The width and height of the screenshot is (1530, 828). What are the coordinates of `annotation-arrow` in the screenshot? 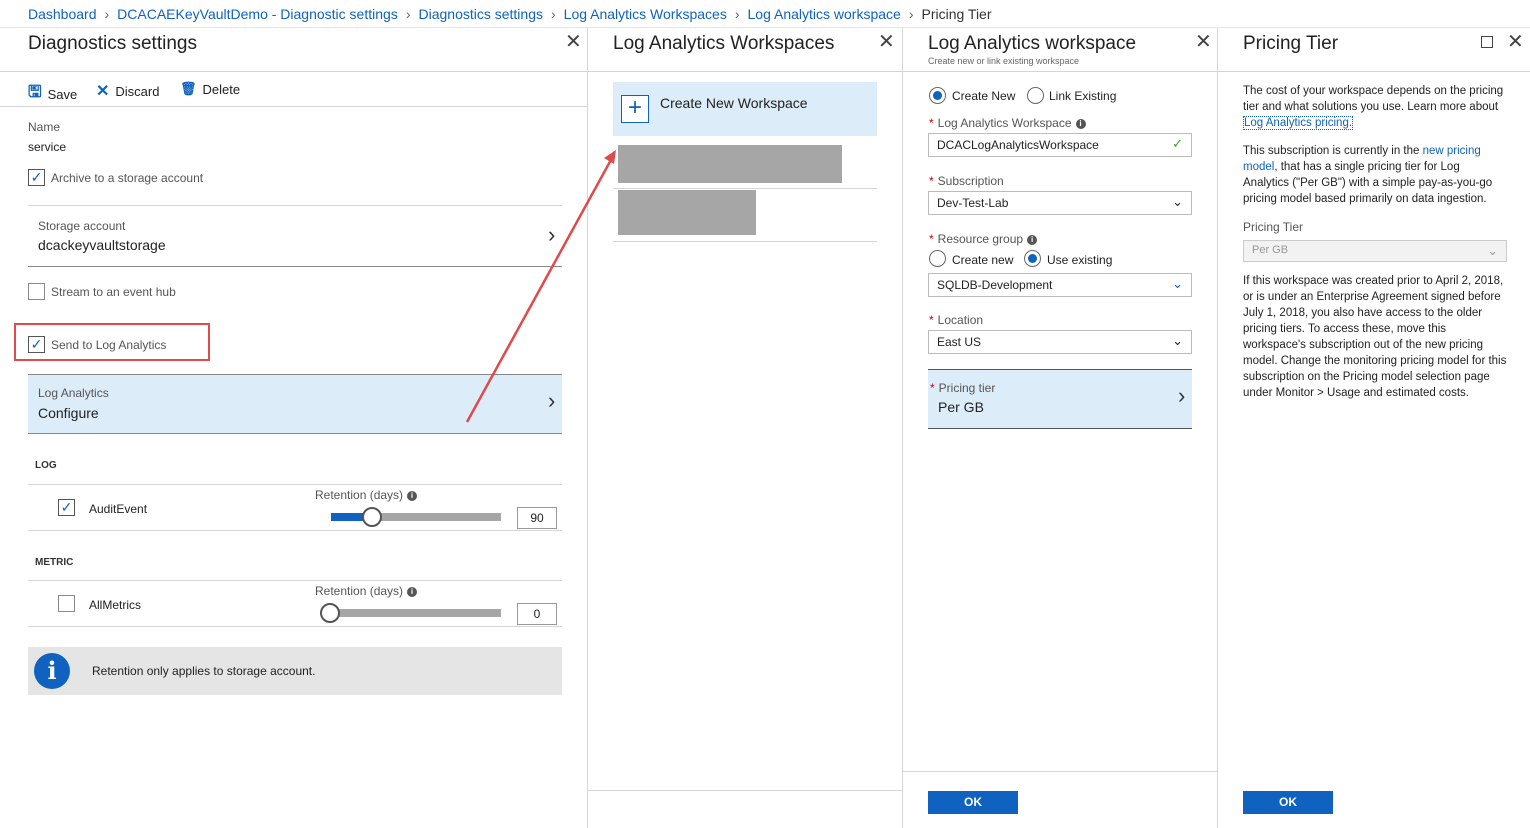 It's located at (540, 286).